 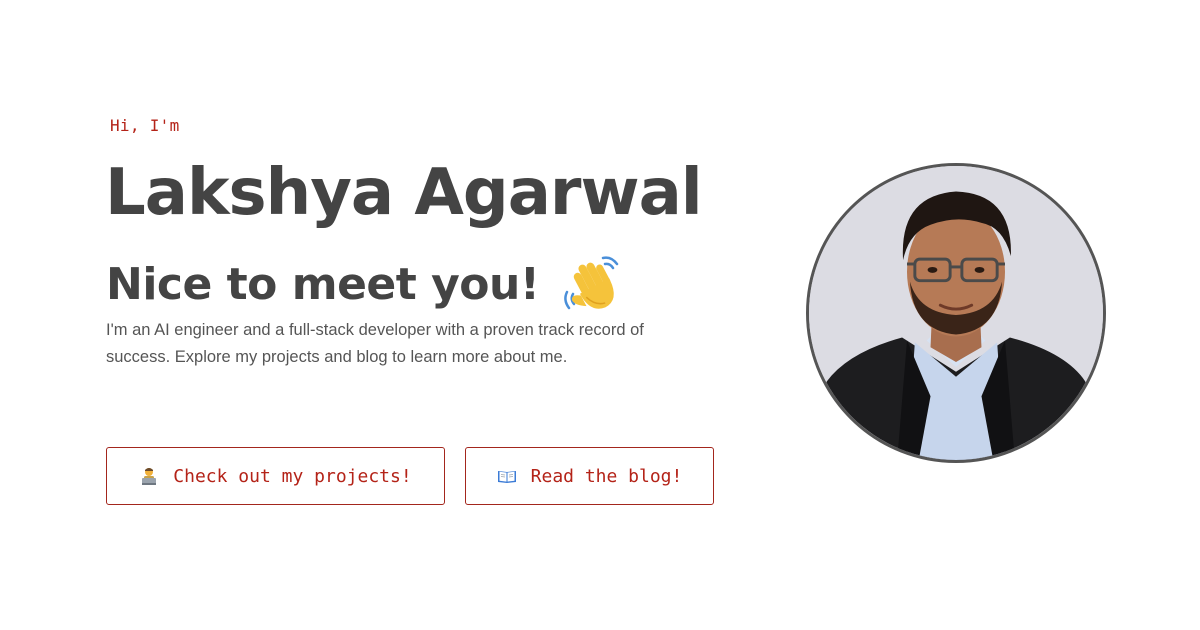 I want to click on subtitle-text: Nice to meet you!, so click(x=323, y=284).